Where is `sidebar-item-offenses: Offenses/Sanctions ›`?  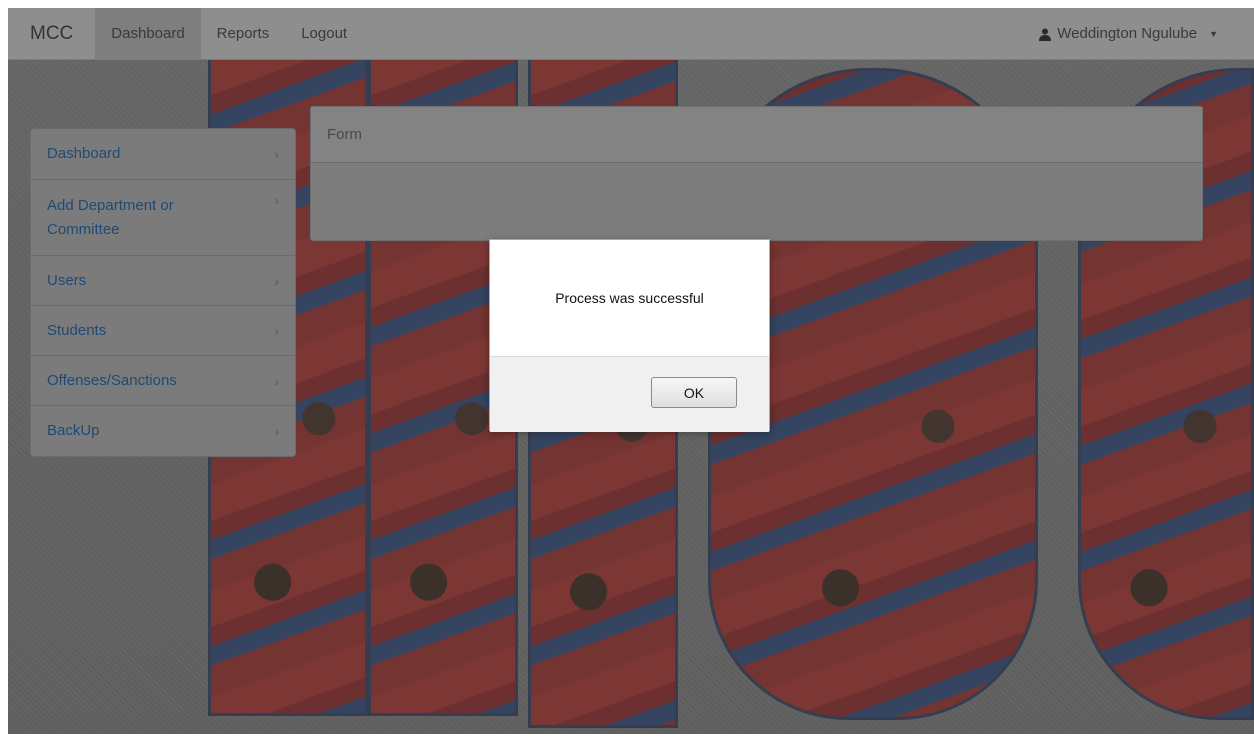
sidebar-item-offenses: Offenses/Sanctions › is located at coordinates (163, 381).